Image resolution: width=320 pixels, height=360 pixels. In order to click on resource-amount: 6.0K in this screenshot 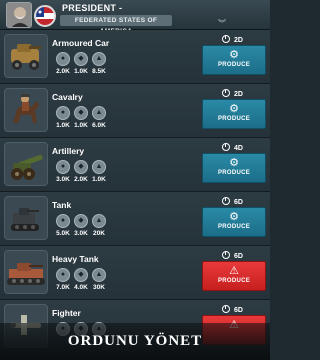, I will do `click(99, 125)`.